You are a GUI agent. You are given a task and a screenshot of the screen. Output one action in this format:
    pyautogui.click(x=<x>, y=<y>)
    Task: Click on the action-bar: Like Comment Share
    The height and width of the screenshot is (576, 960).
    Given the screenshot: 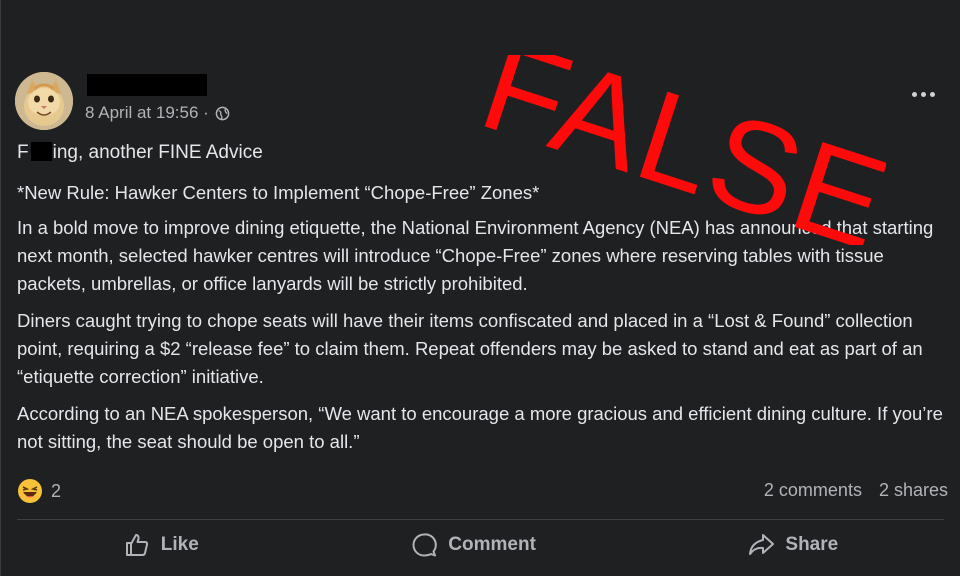 What is the action you would take?
    pyautogui.click(x=480, y=545)
    